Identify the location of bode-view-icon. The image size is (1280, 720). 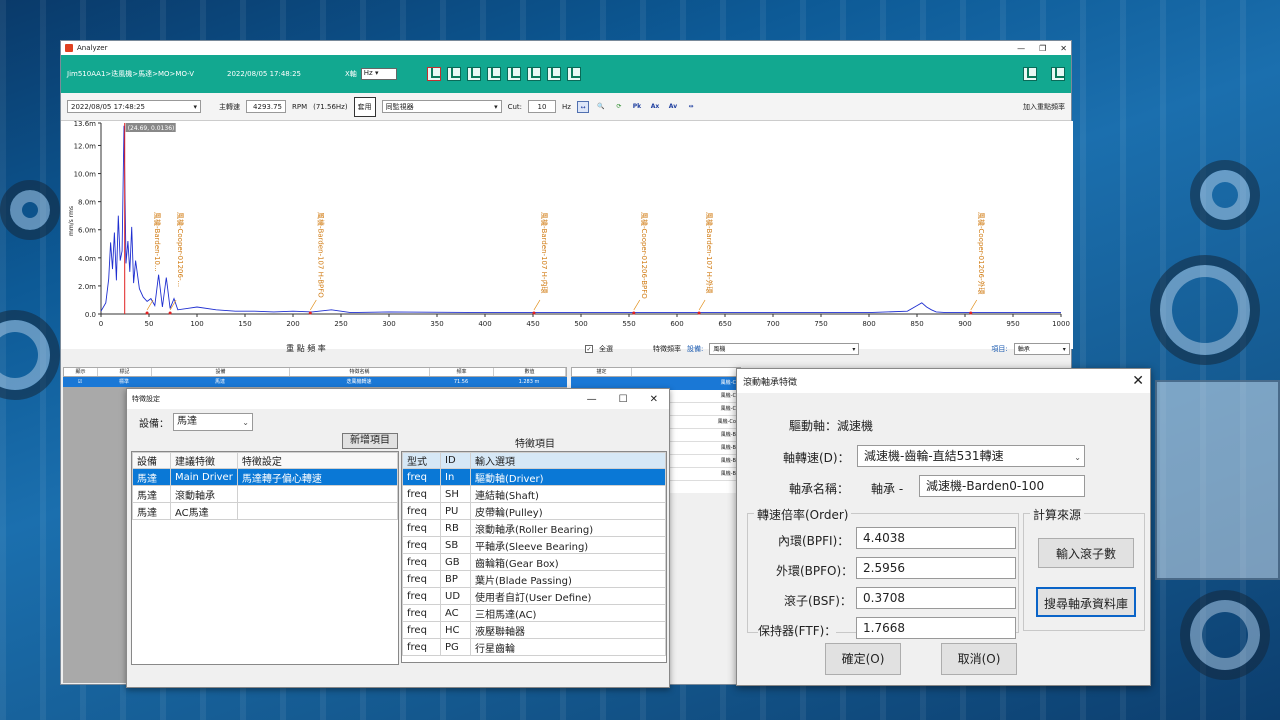
(533, 74).